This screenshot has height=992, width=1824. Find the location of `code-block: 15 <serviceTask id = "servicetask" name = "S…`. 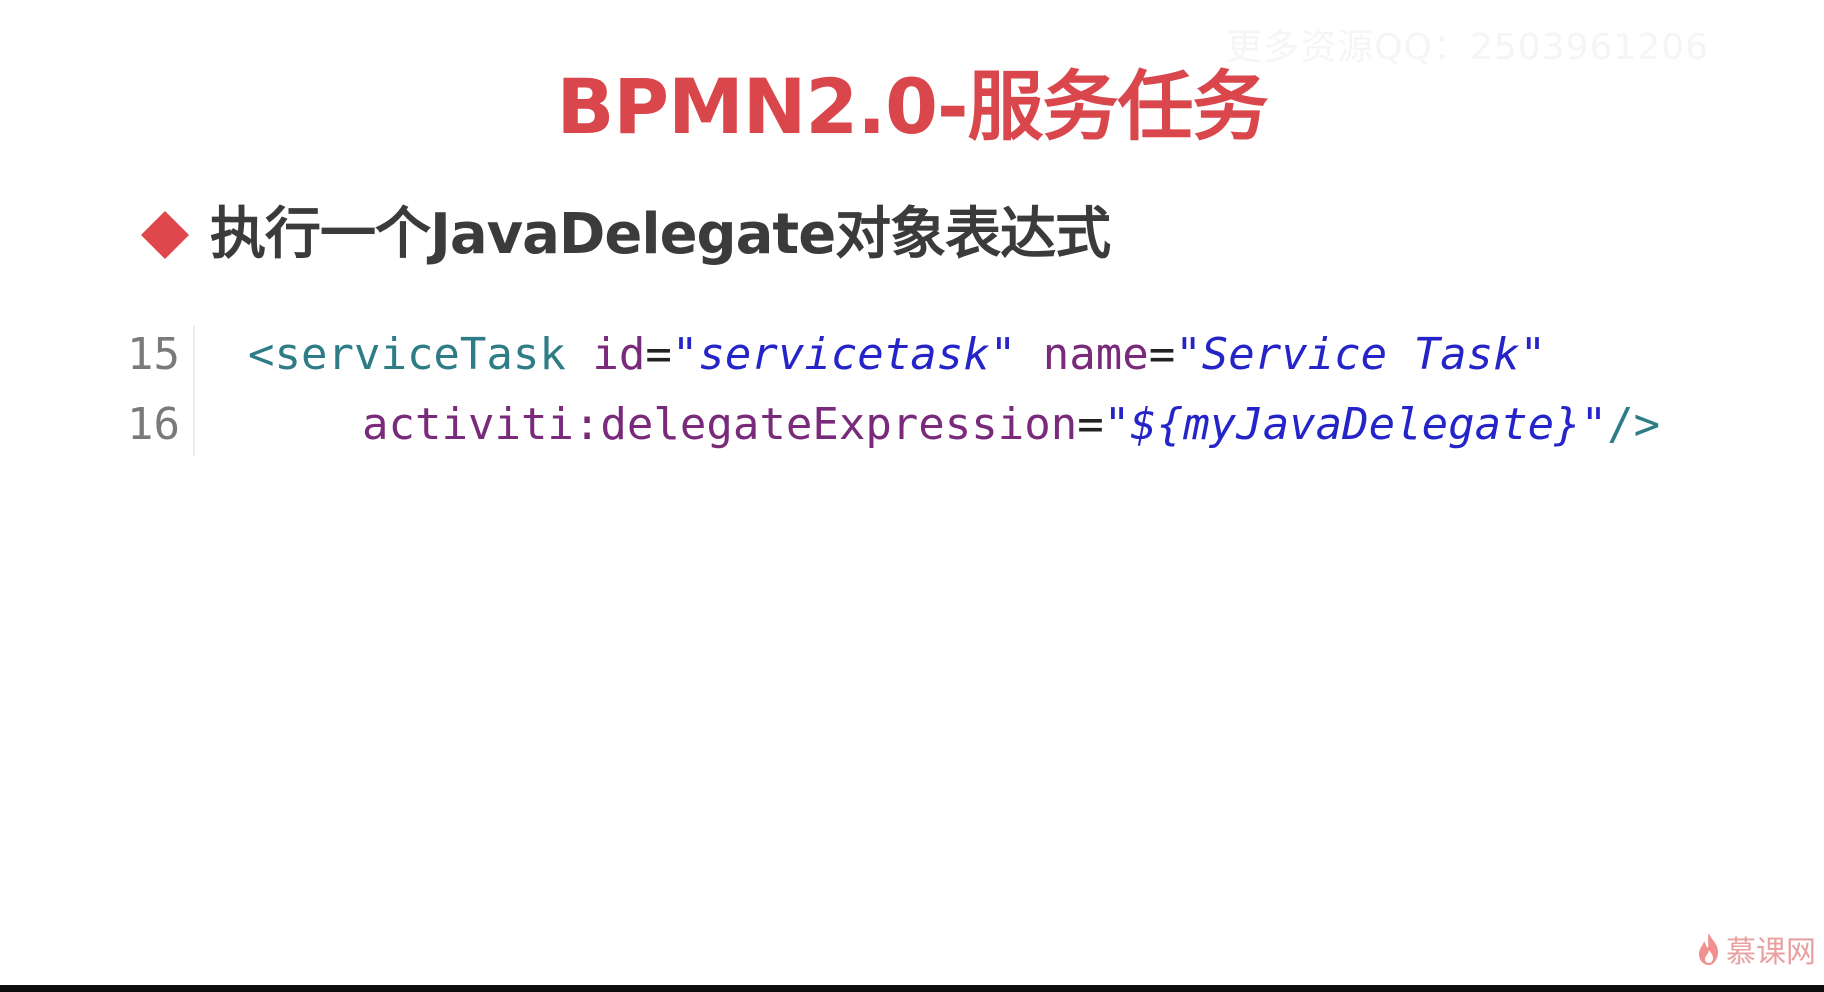

code-block: 15 <serviceTask id = "servicetask" name = "S… is located at coordinates (885, 390).